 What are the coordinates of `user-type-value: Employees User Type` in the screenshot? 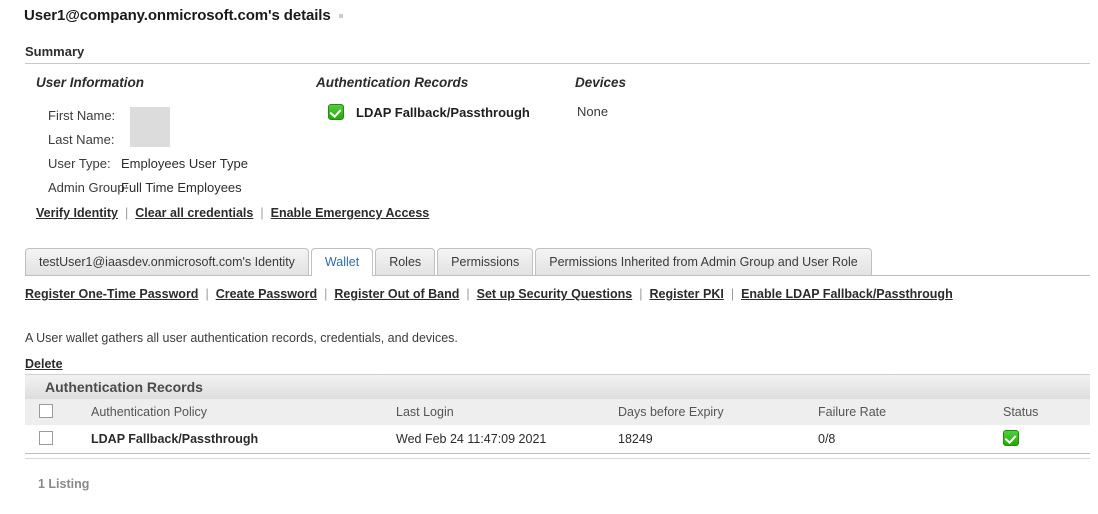 It's located at (184, 163).